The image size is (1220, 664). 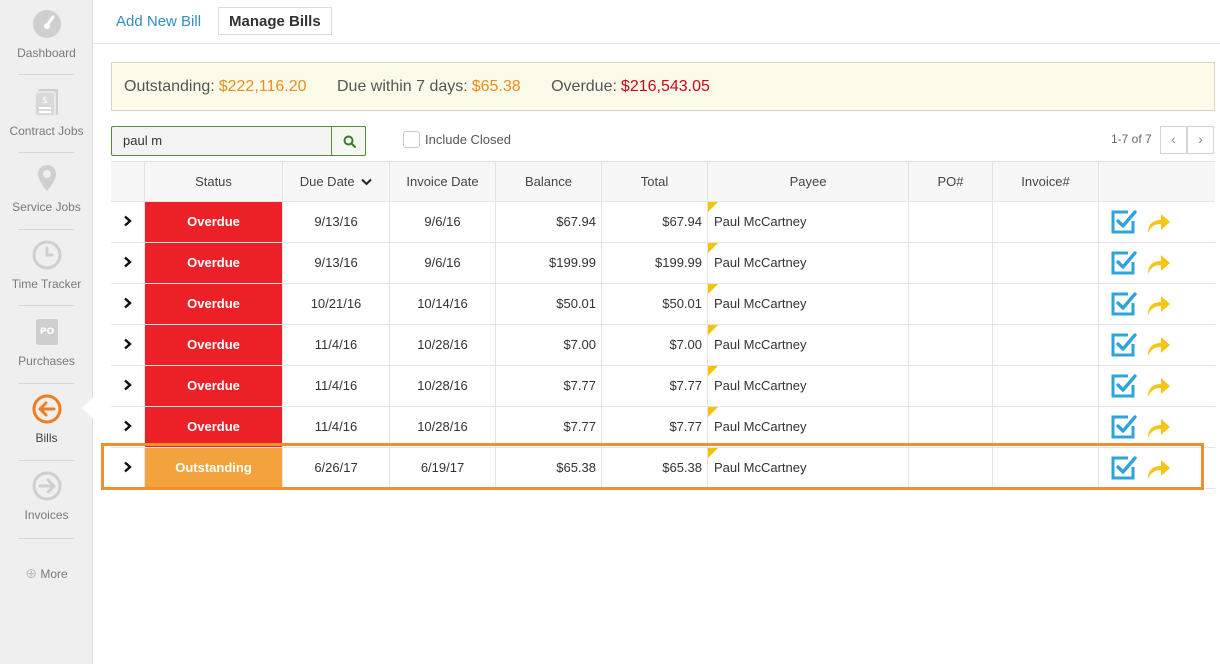 I want to click on header-actions, so click(x=1156, y=182).